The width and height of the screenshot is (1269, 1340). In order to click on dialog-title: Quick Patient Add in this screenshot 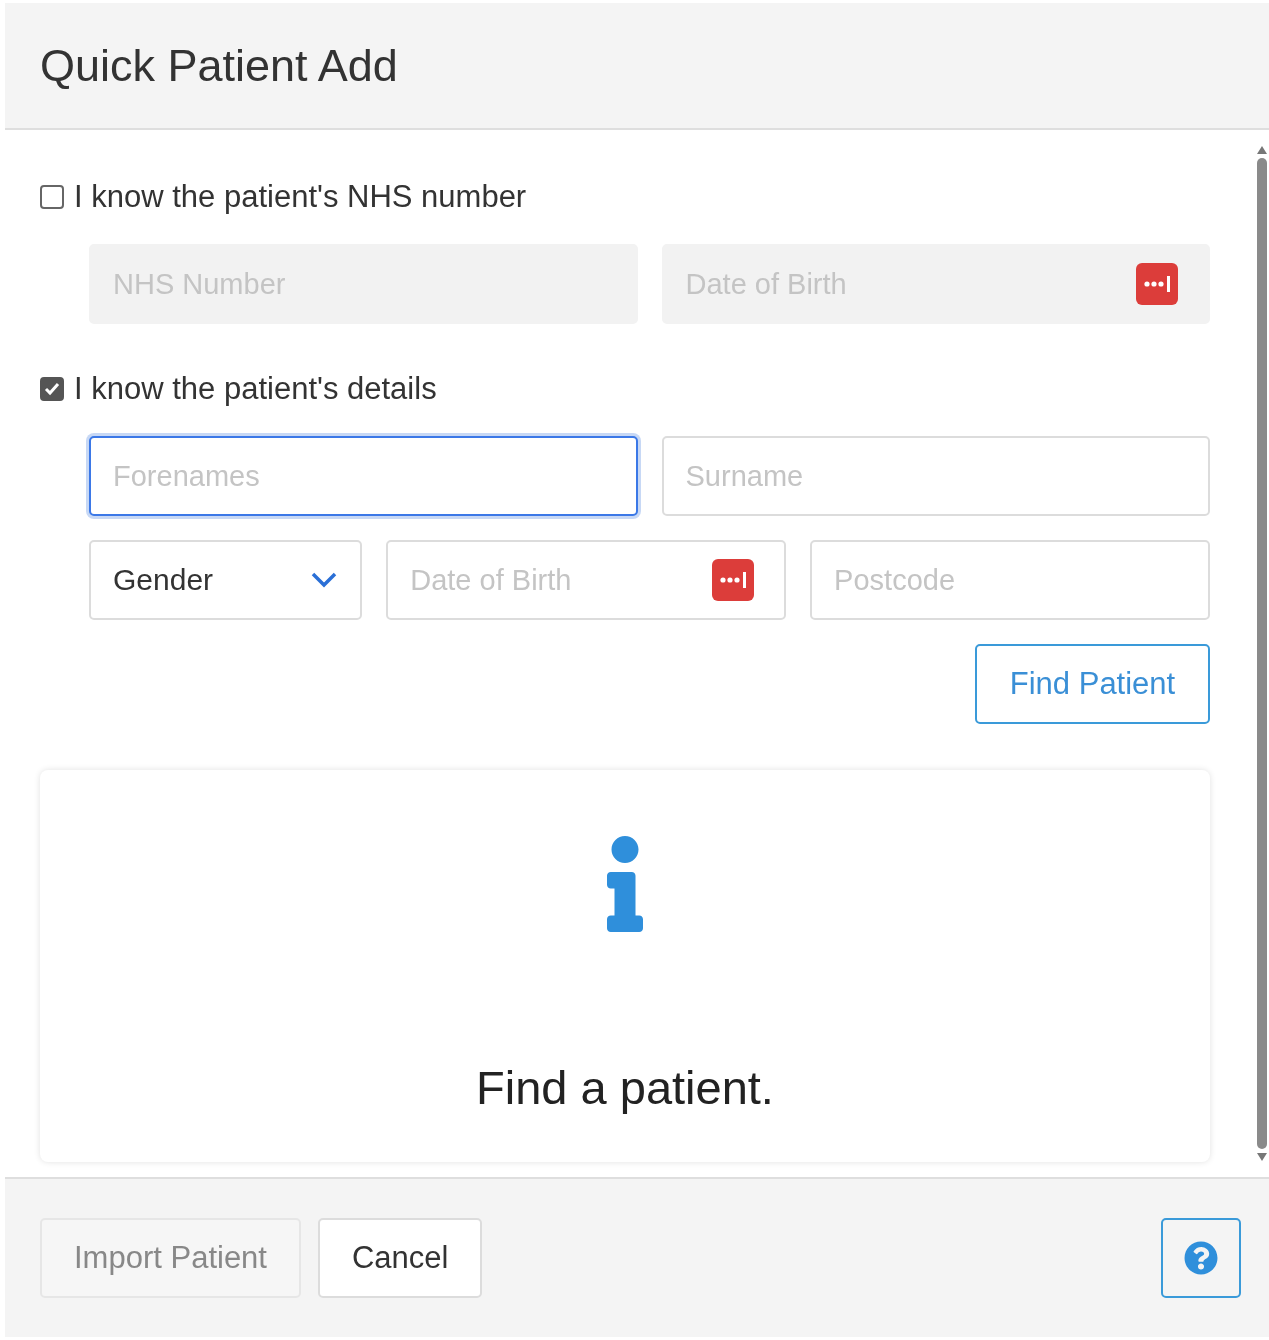, I will do `click(219, 65)`.